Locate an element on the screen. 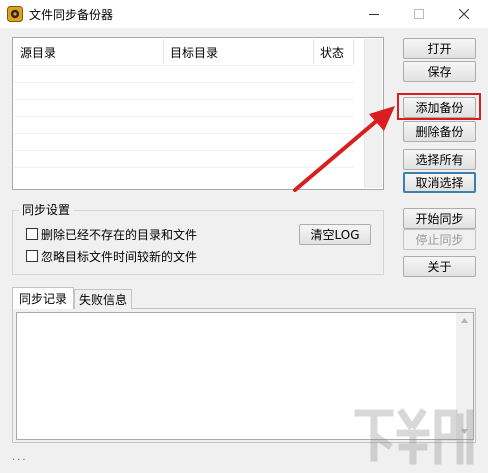  start-sync-button: 开始同步 is located at coordinates (439, 218).